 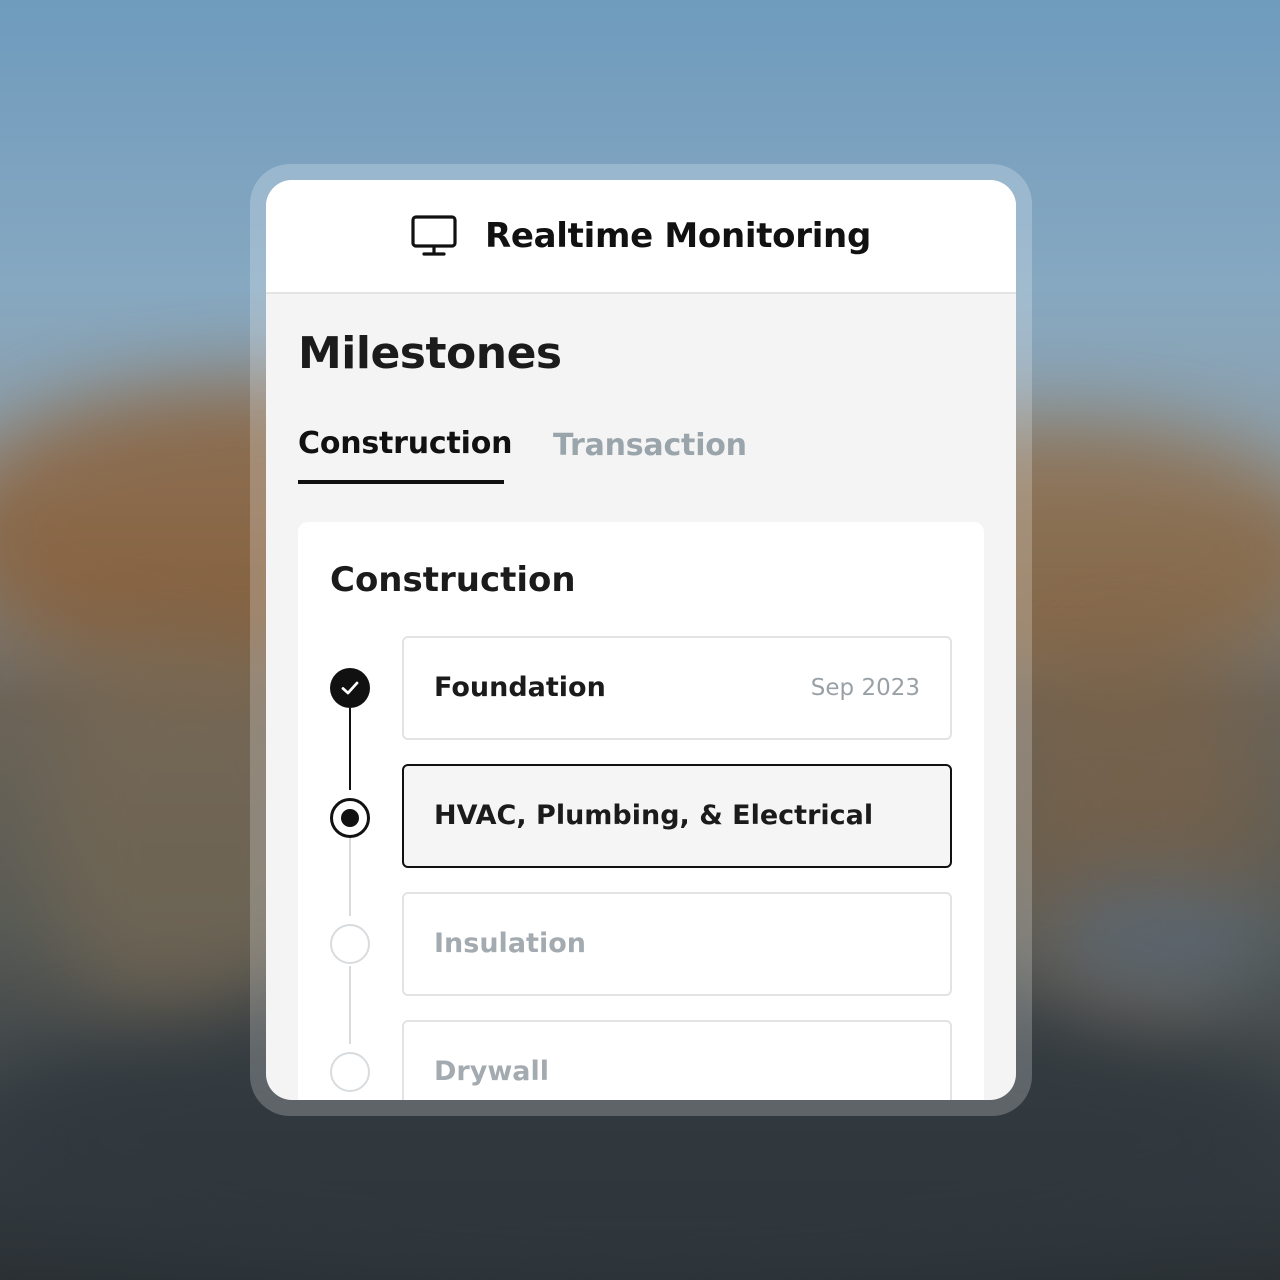 I want to click on tab-transaction: Transaction, so click(x=650, y=445).